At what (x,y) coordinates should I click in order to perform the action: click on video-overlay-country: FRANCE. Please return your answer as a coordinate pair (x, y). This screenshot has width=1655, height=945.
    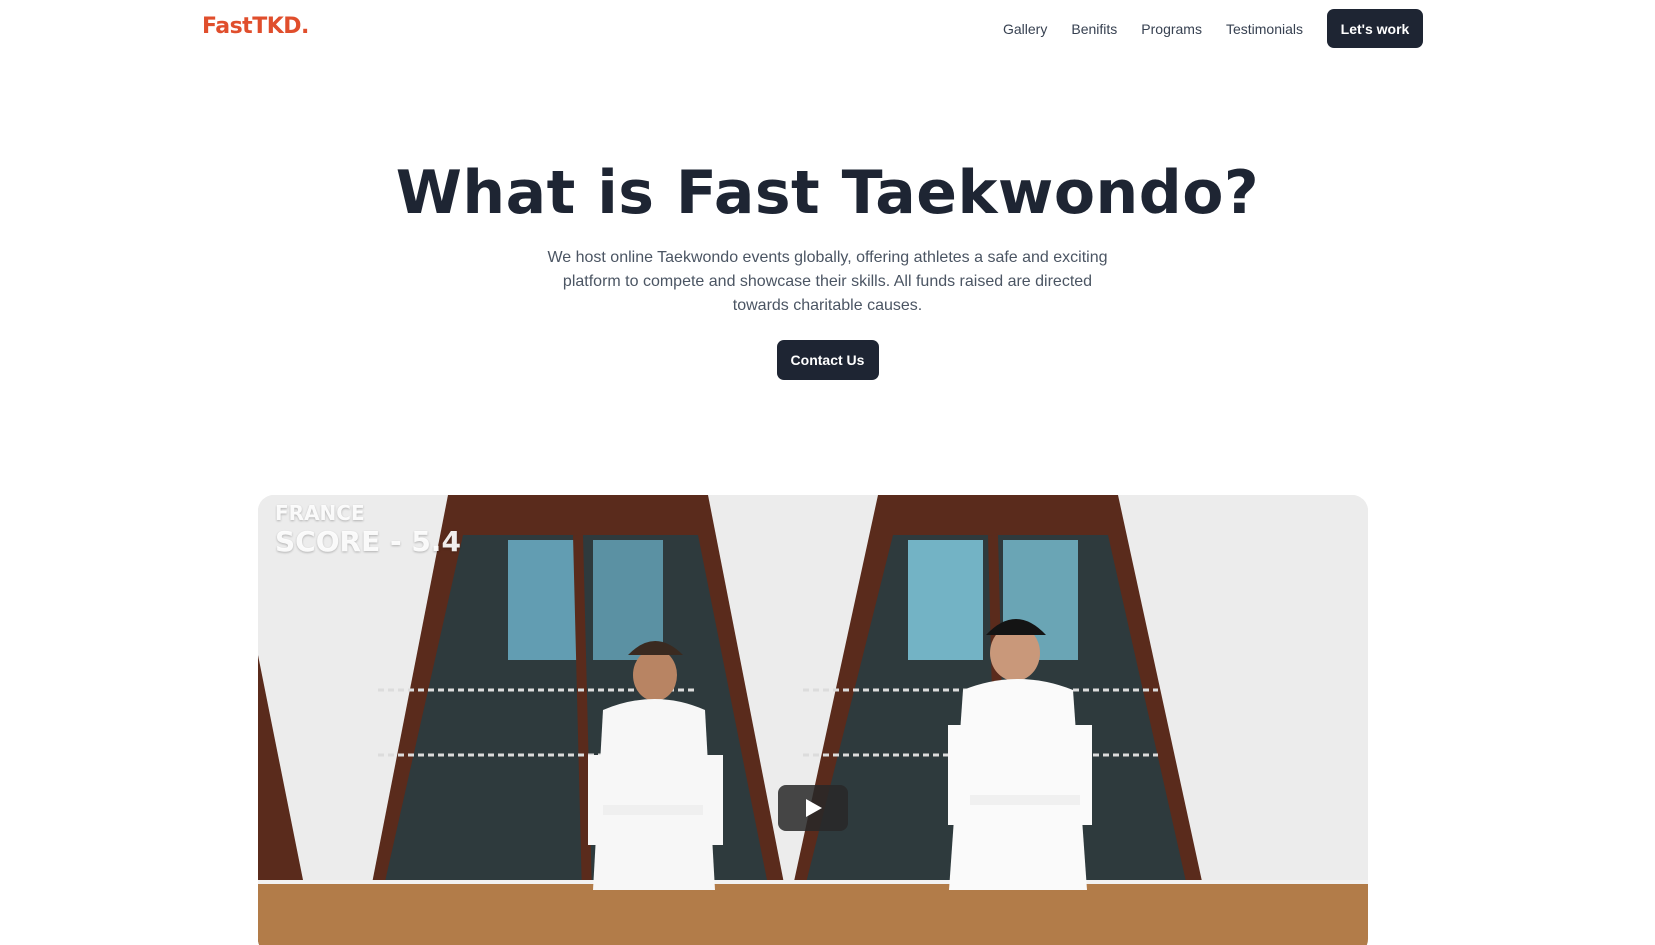
    Looking at the image, I should click on (320, 513).